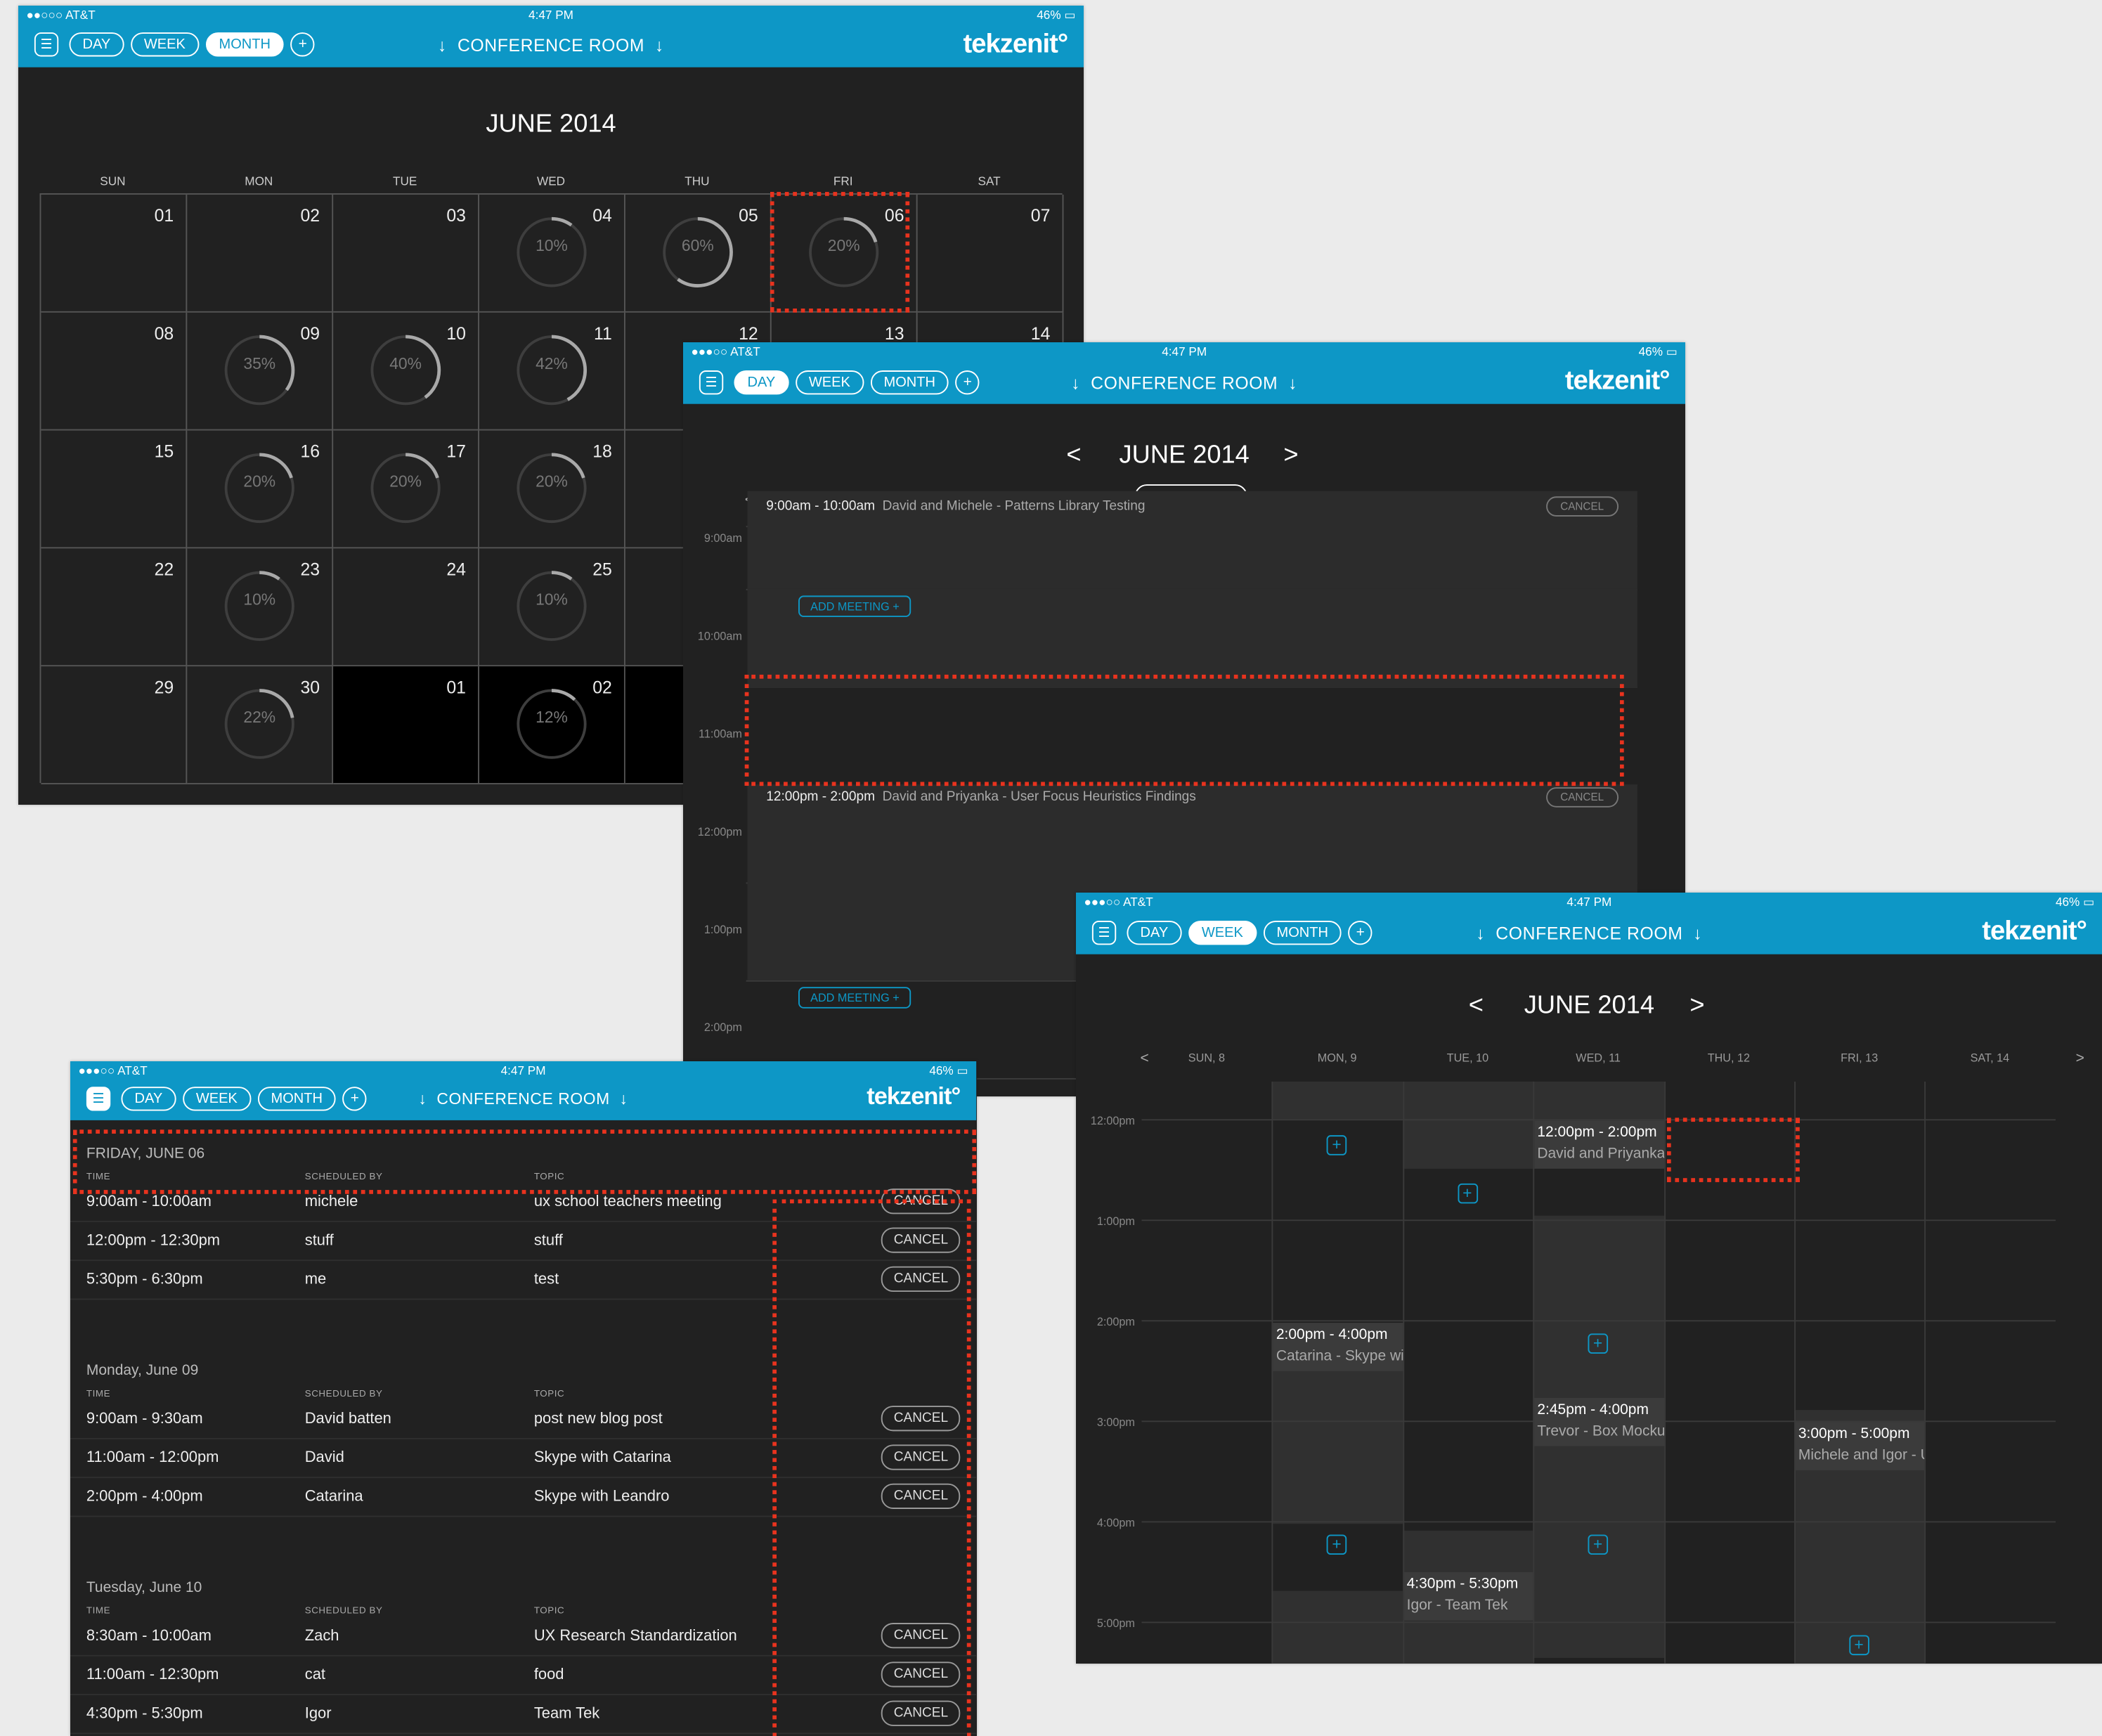  I want to click on day-cell: 15, so click(114, 489).